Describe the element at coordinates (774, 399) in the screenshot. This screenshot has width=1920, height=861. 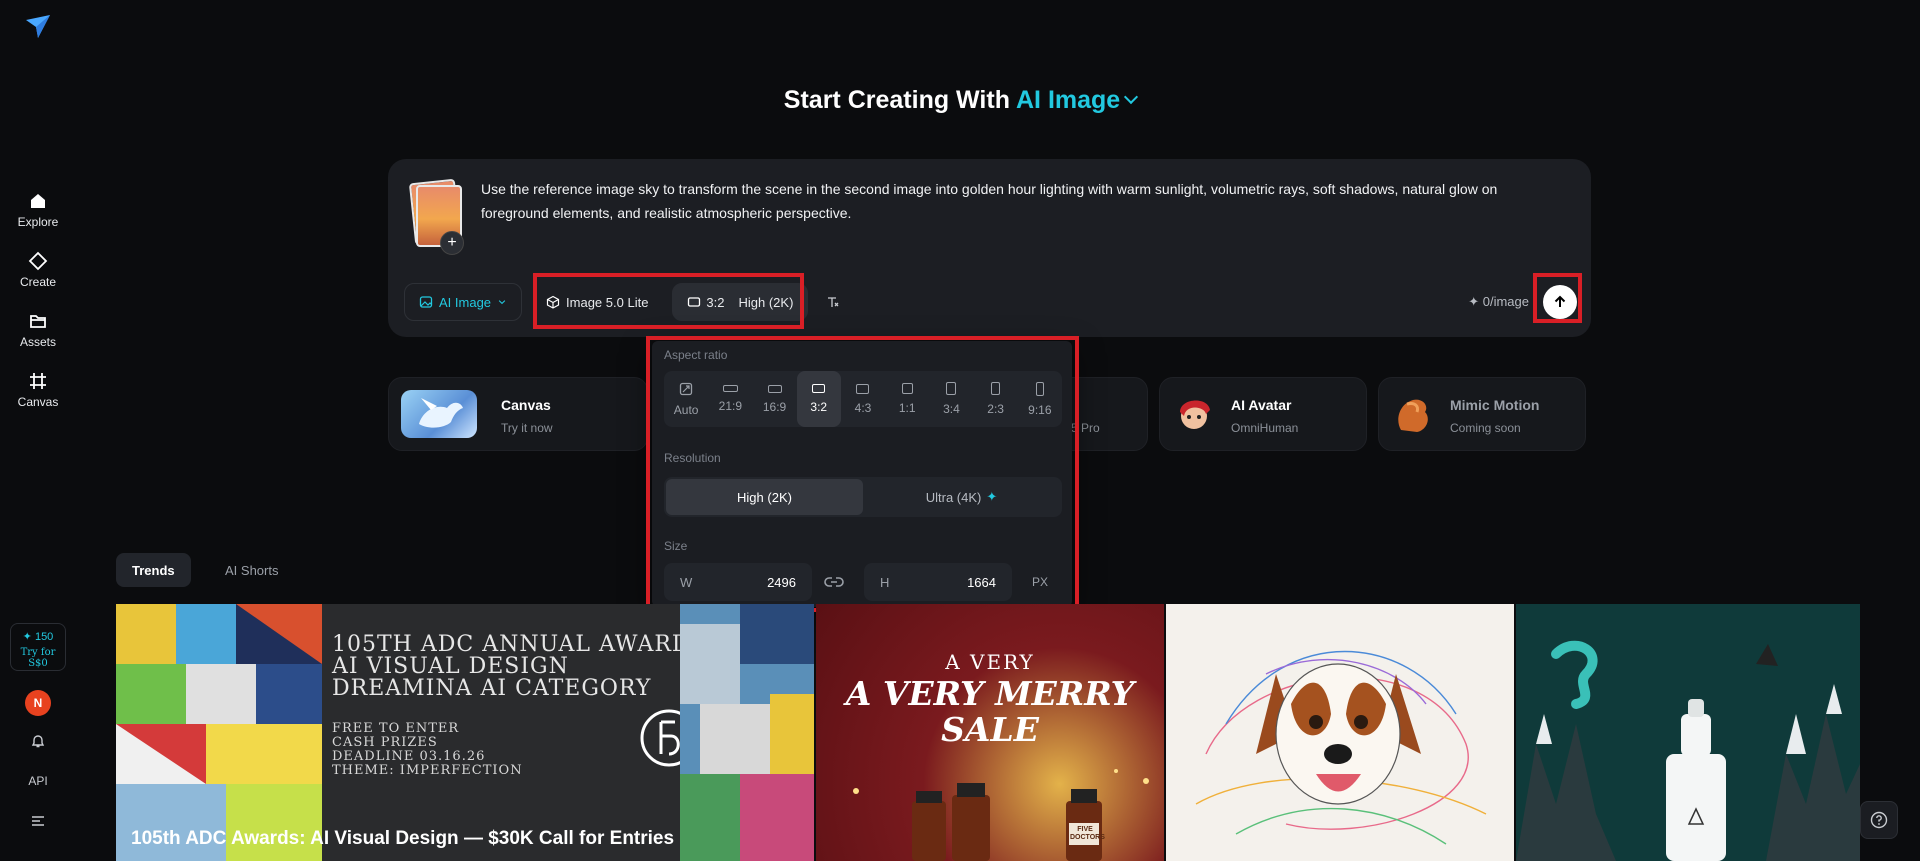
I see `ratio-option-16-9: 16:9` at that location.